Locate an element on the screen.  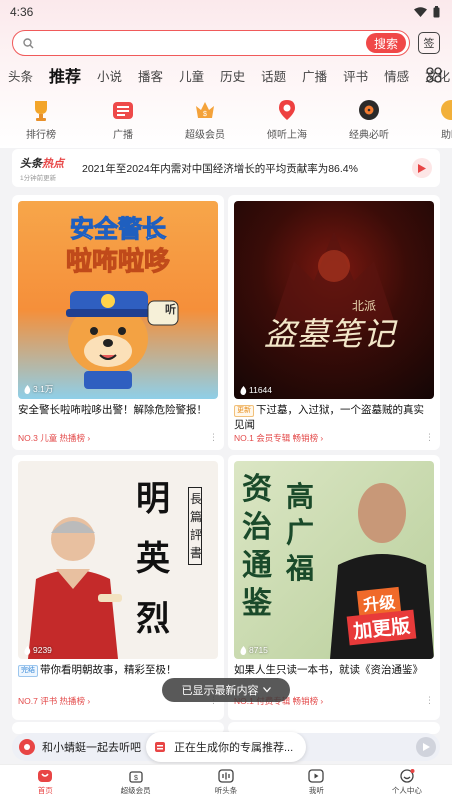
nav-super-vip: $ 超级会员 is located at coordinates (135, 782).